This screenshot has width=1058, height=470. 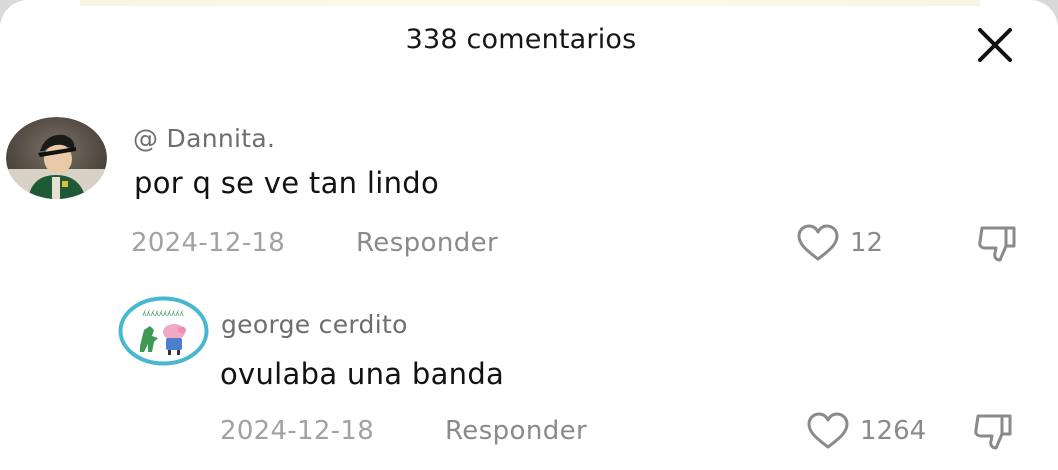 I want to click on like-count: 12, so click(x=867, y=243).